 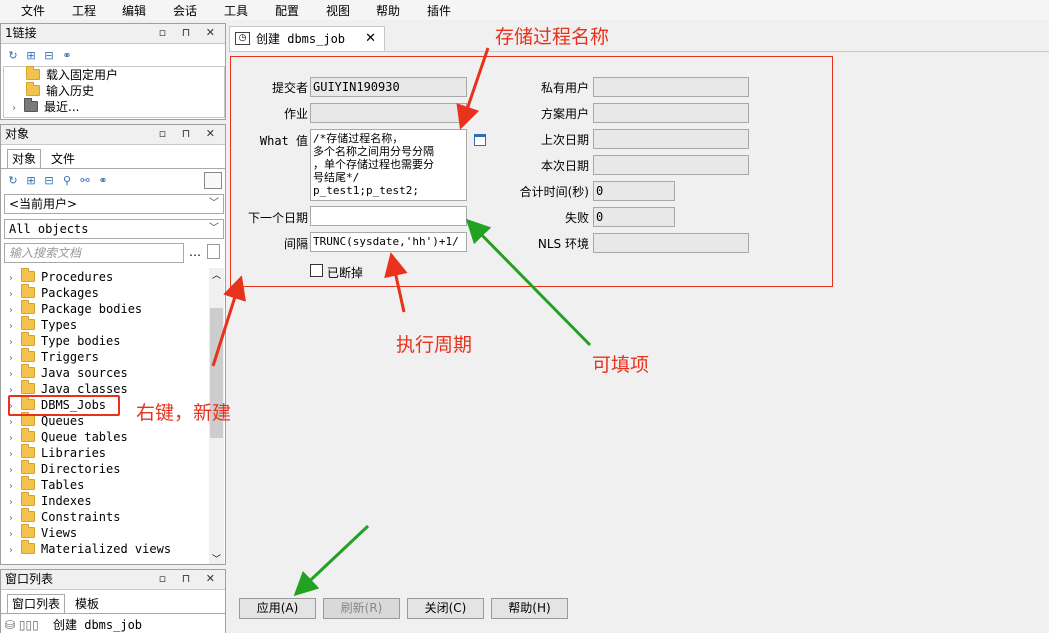 I want to click on tree-item: › Package bodies, so click(x=75, y=308).